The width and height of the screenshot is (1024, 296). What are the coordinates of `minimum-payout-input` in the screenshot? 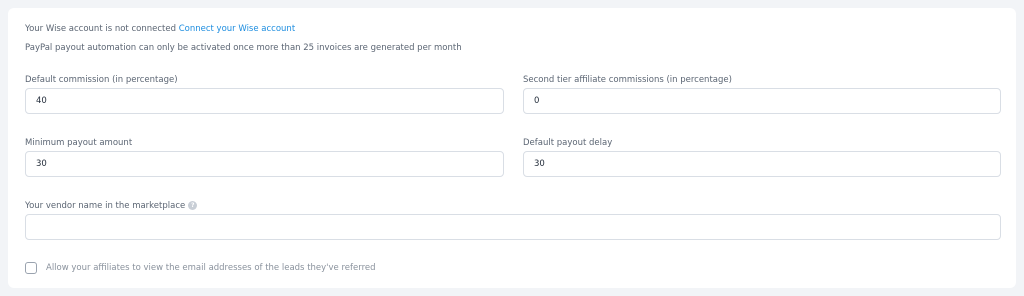 It's located at (264, 164).